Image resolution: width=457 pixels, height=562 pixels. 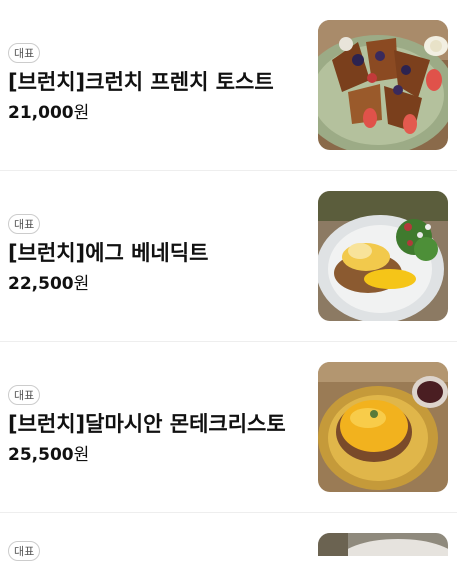 I want to click on menu-item-price: 22,500원, so click(x=48, y=284).